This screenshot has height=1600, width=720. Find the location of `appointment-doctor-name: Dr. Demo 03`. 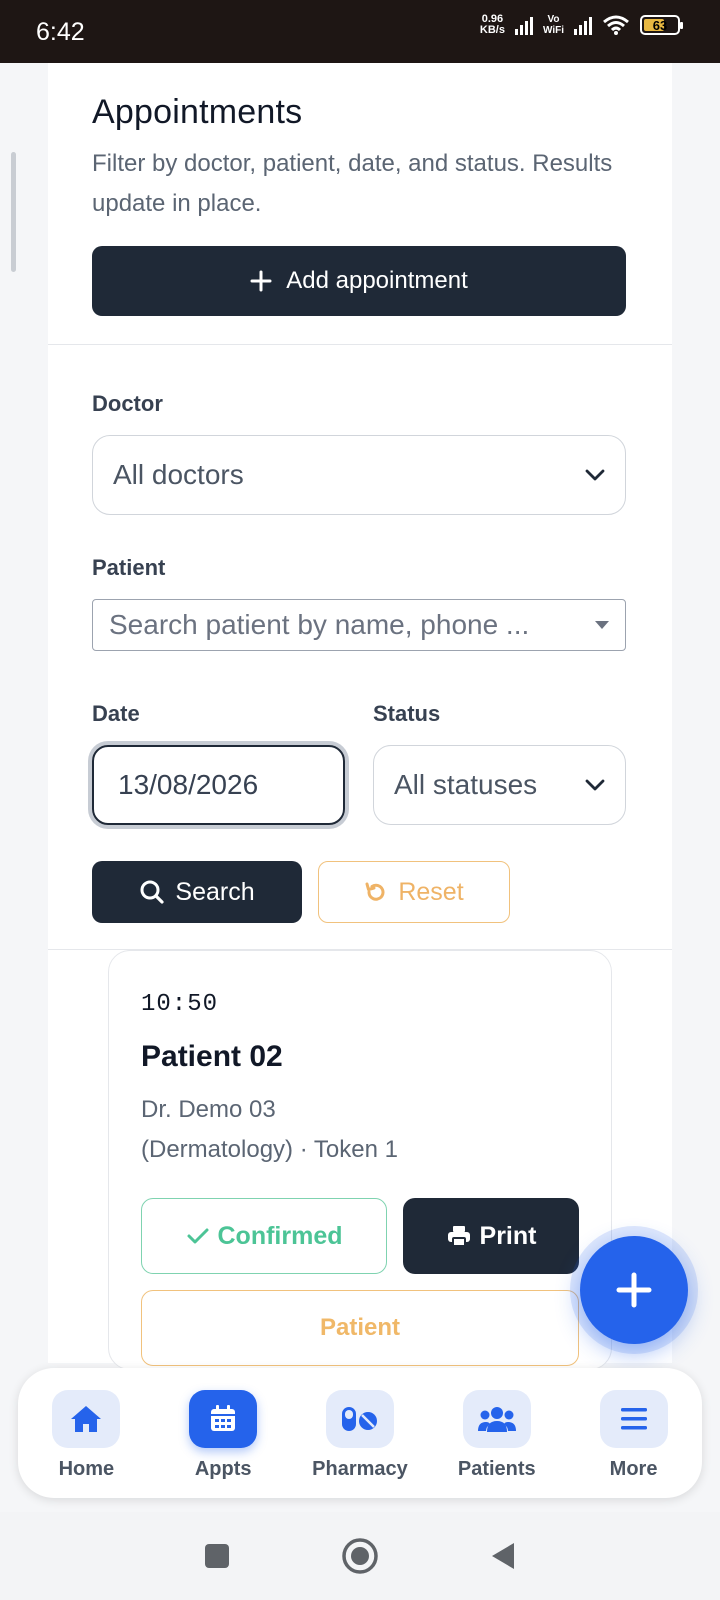

appointment-doctor-name: Dr. Demo 03 is located at coordinates (208, 1109).